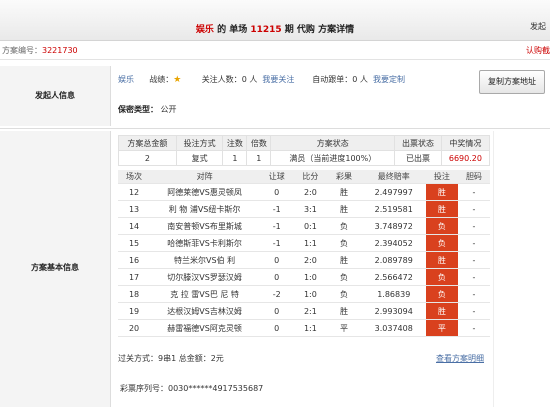  Describe the element at coordinates (393, 328) in the screenshot. I see `cell-odds: 3.037408` at that location.